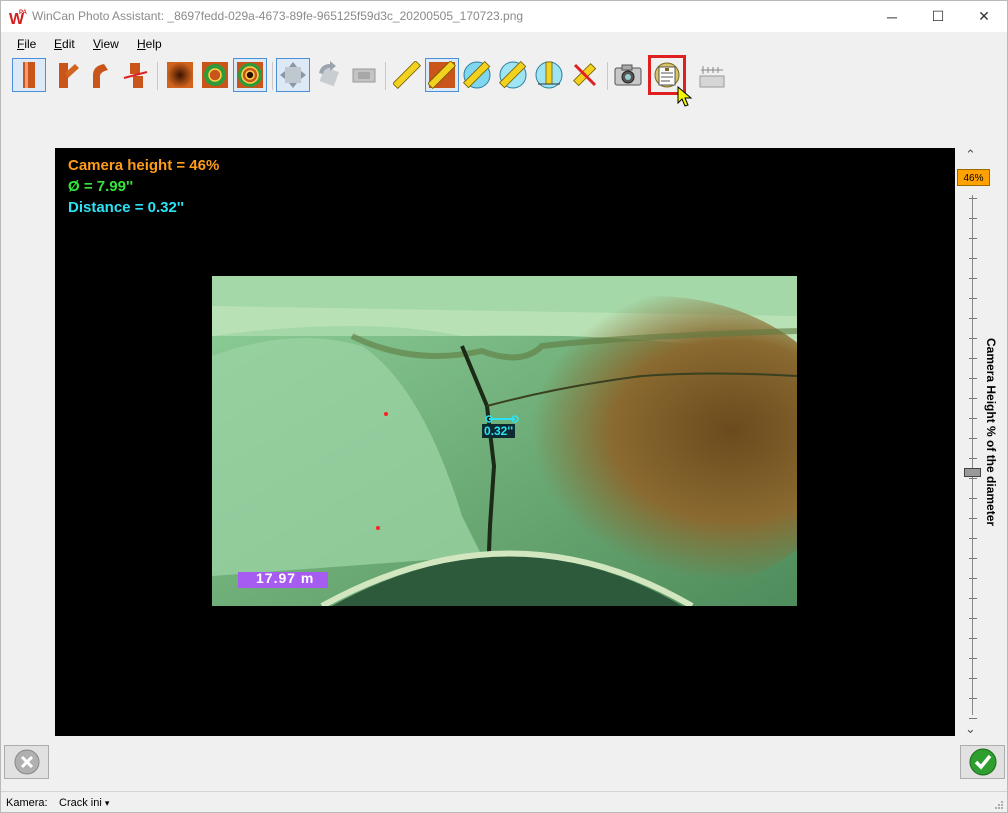  I want to click on camera-label: Kamera:, so click(27, 803).